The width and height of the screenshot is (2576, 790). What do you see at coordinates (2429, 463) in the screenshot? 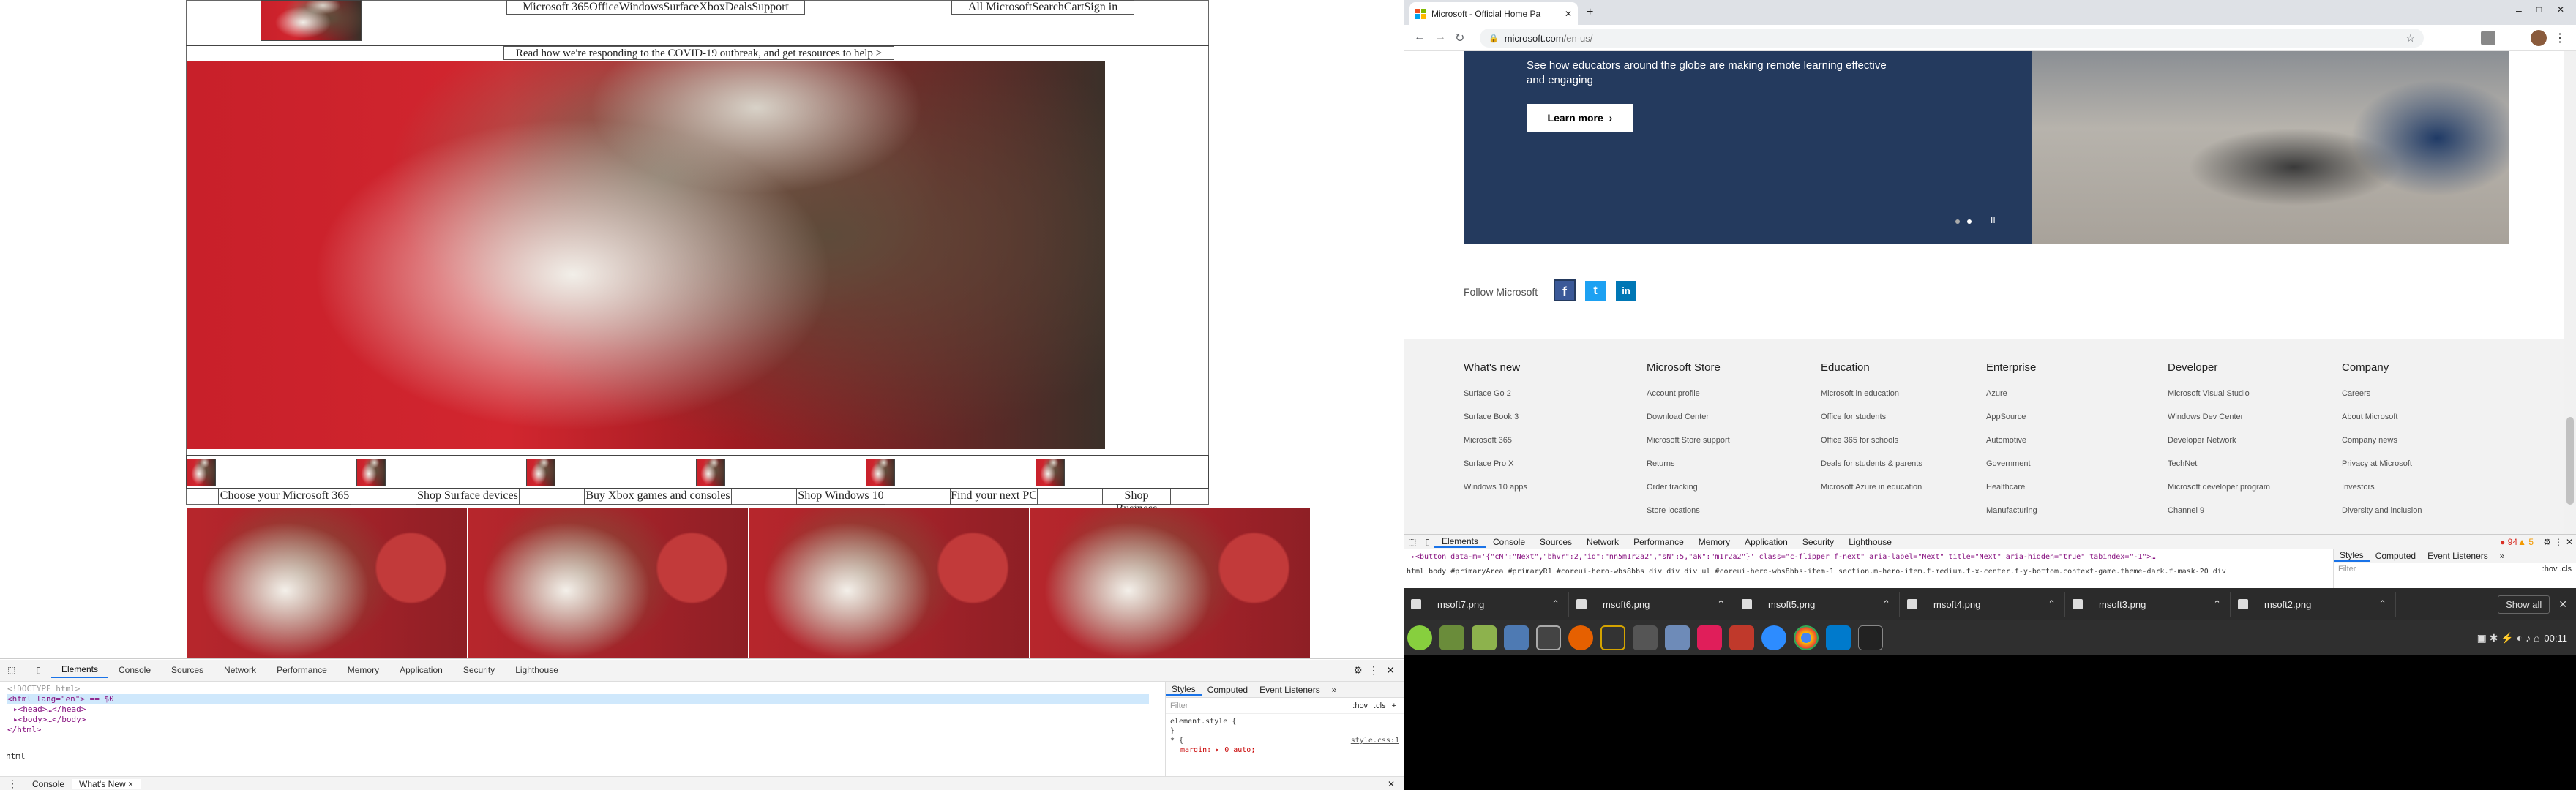
I see `footer-link: Privacy at Microsoft` at bounding box center [2429, 463].